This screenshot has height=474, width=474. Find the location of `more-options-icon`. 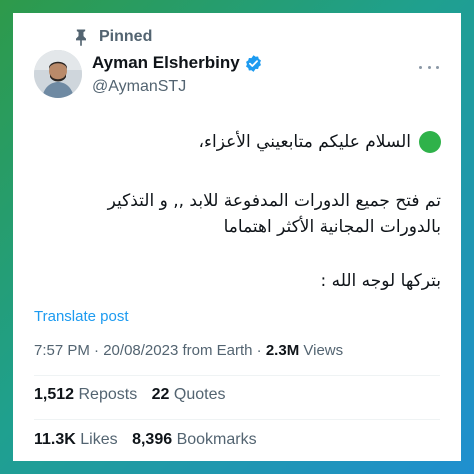

more-options-icon is located at coordinates (429, 67).